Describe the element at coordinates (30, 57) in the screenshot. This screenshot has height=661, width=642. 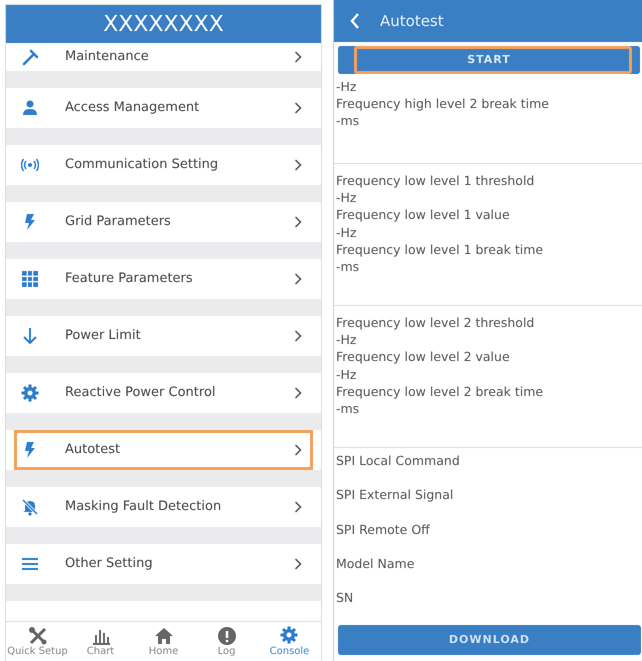
I see `wrench-icon` at that location.